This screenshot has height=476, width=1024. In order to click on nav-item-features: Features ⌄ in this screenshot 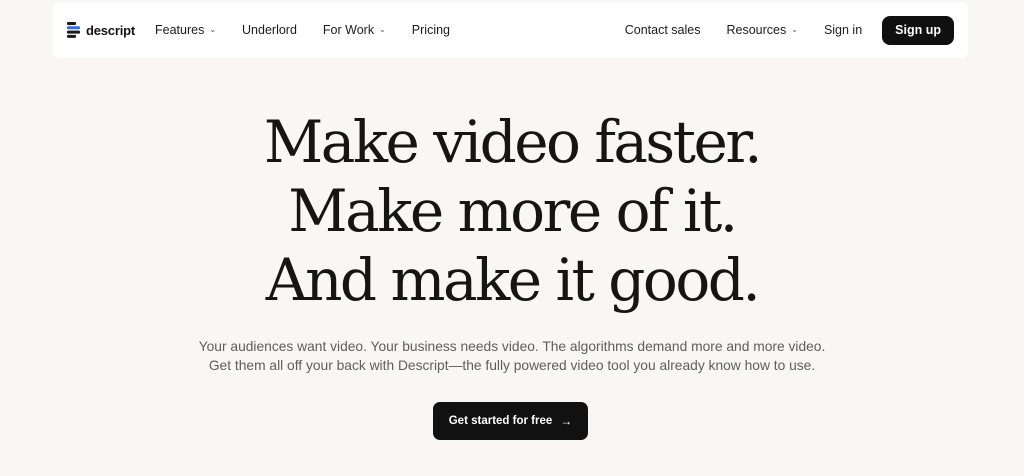, I will do `click(185, 30)`.